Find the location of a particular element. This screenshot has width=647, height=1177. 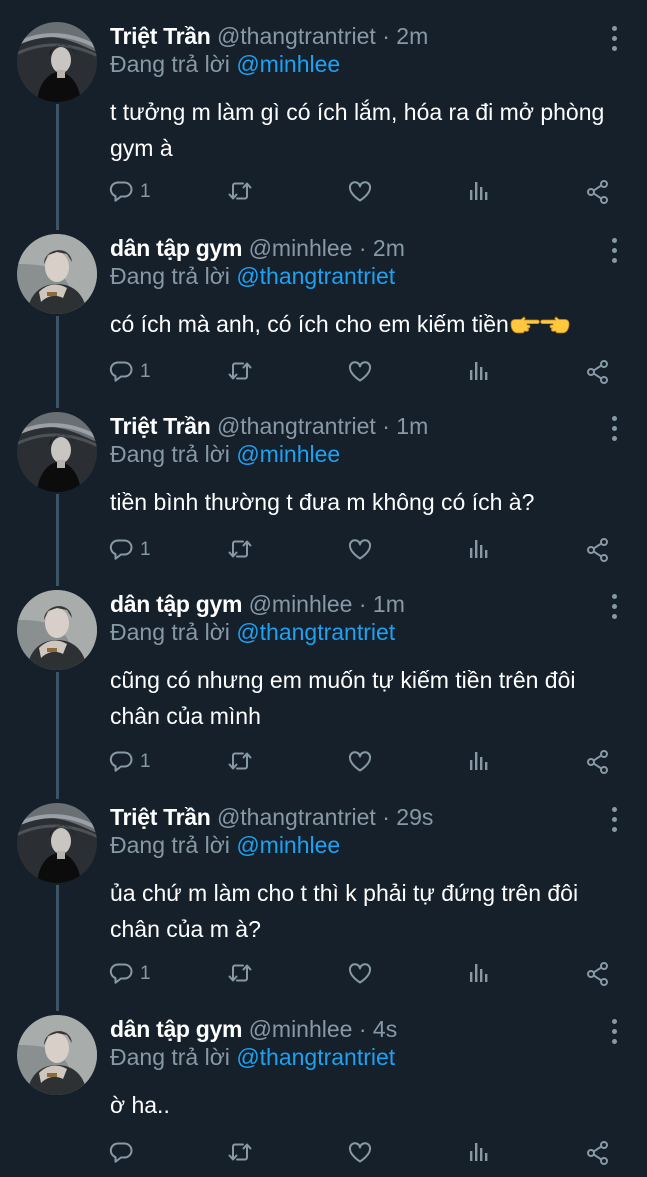

tweet-text: ờ ha.. is located at coordinates (367, 1105).